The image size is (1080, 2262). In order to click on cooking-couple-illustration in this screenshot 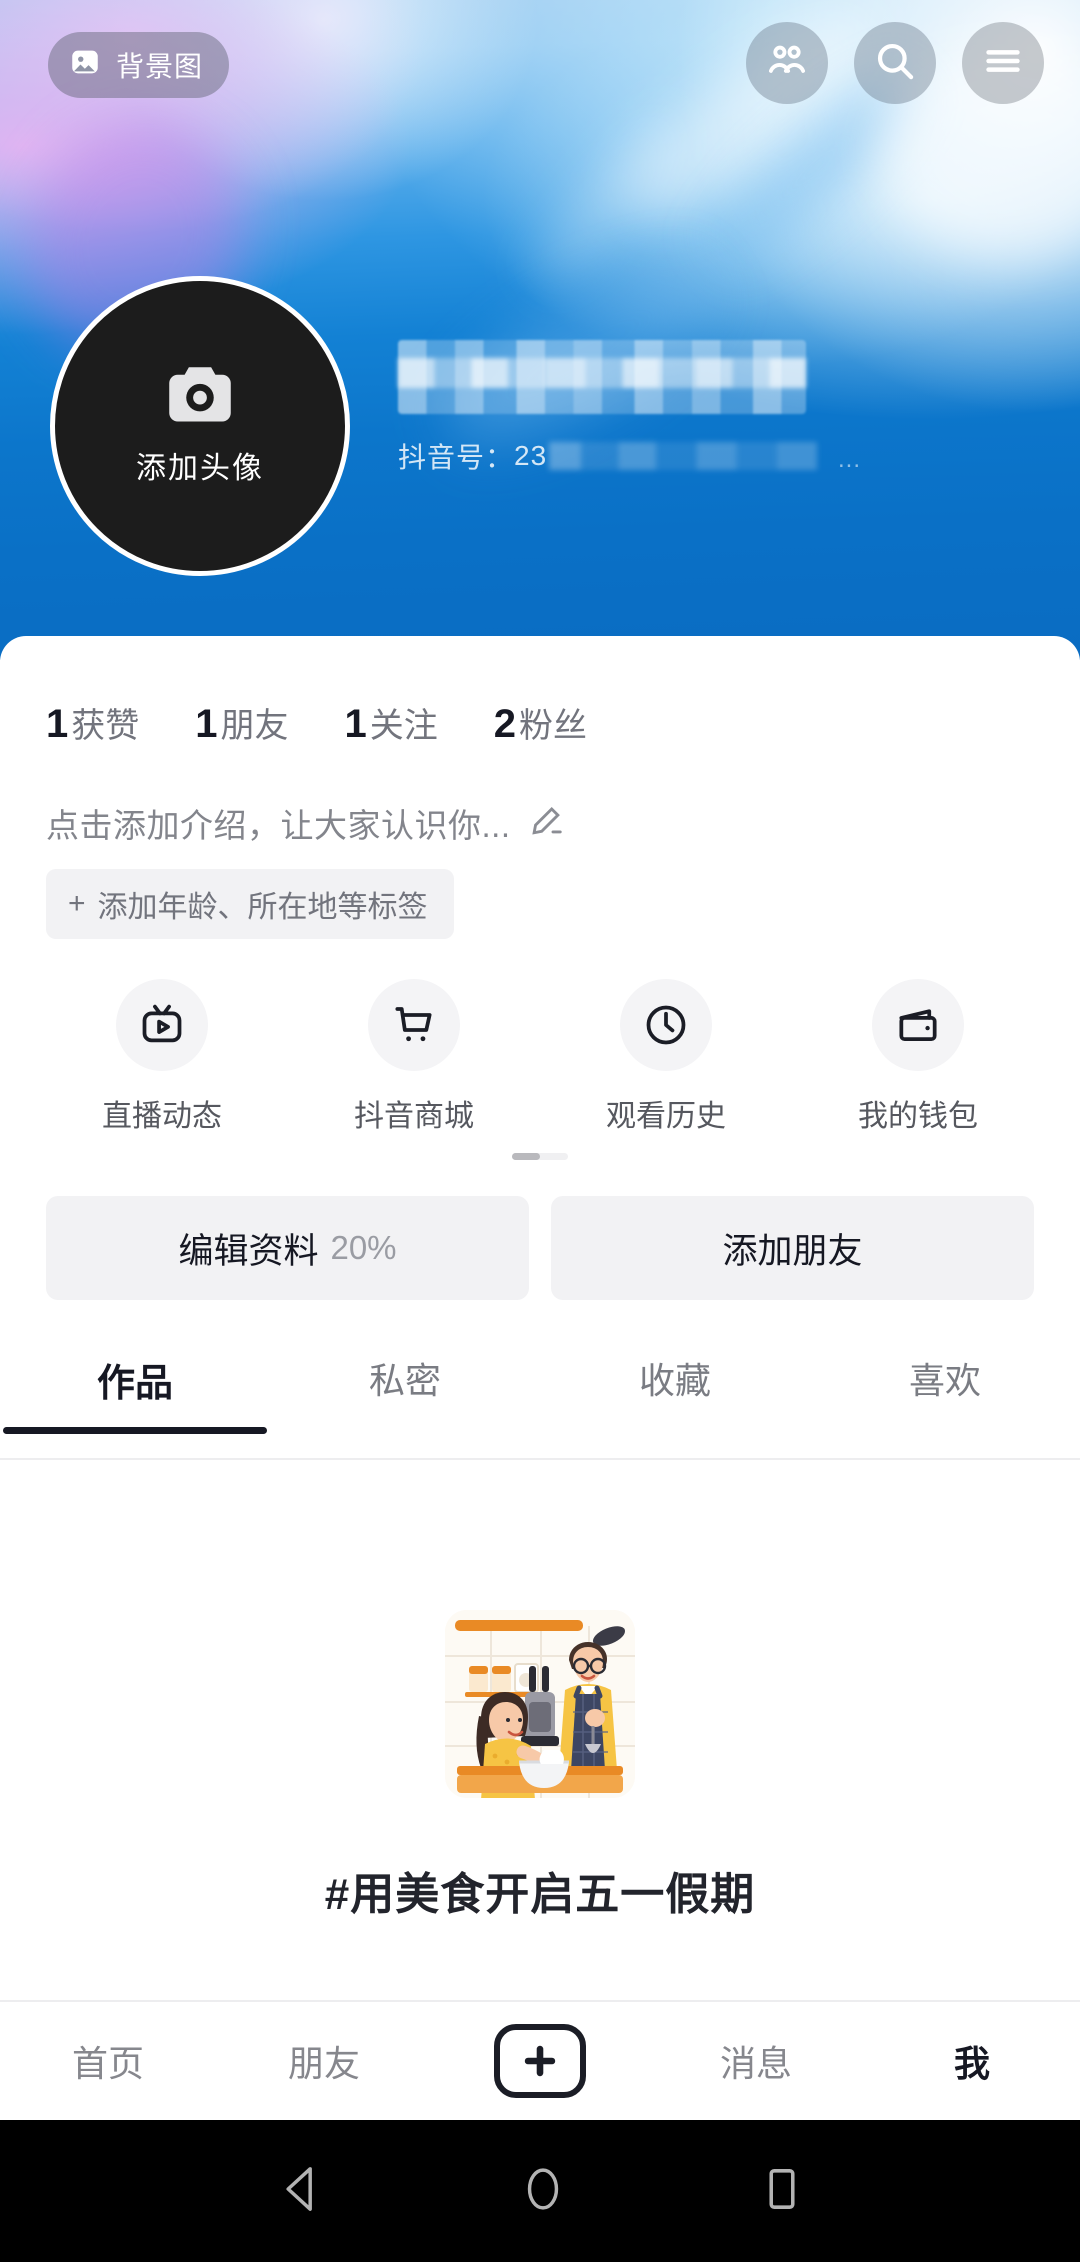, I will do `click(540, 1704)`.